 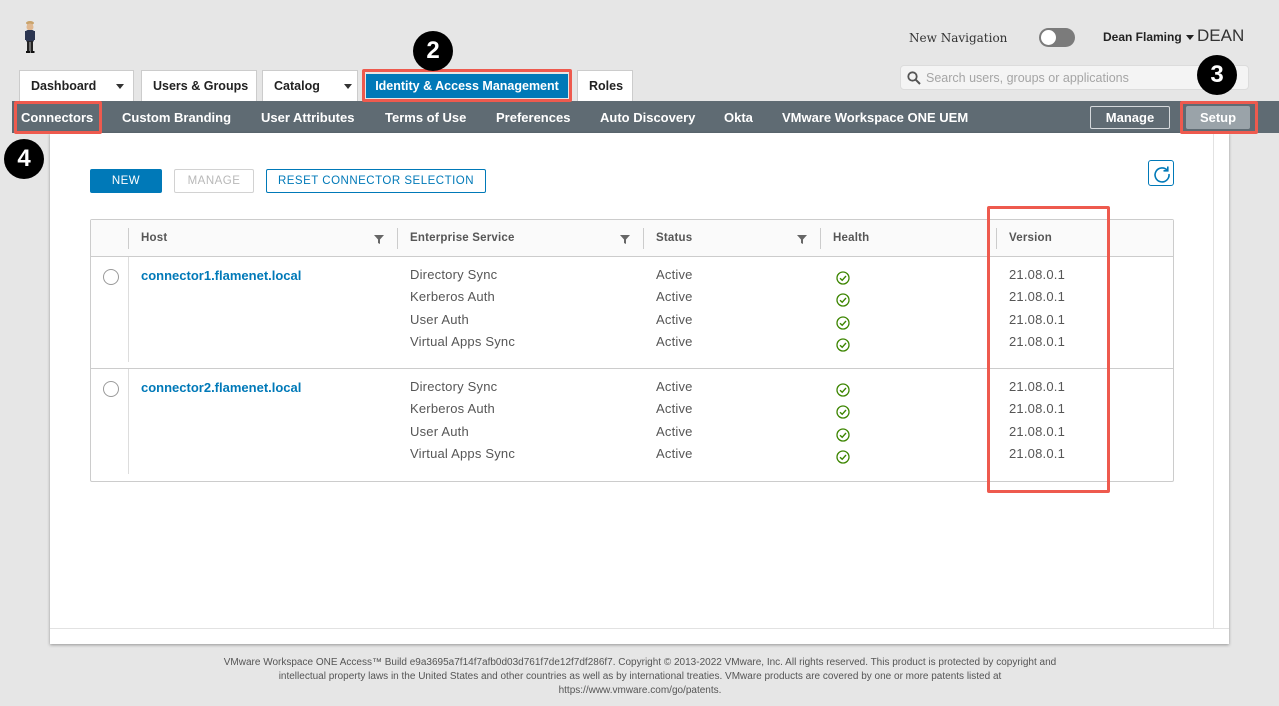 I want to click on tab-roles: Roles, so click(x=605, y=85).